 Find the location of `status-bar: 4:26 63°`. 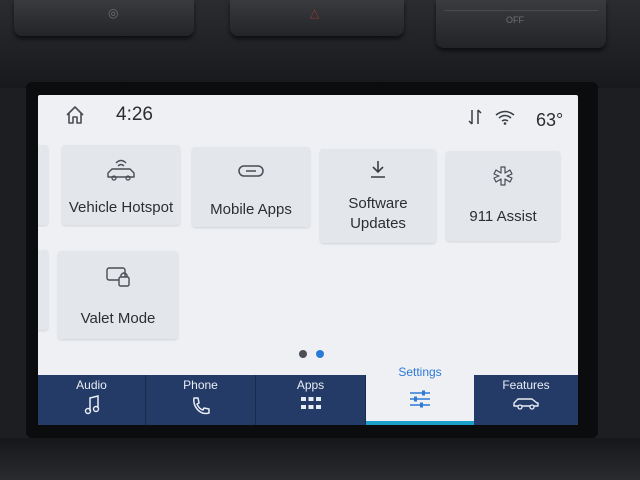

status-bar: 4:26 63° is located at coordinates (308, 115).